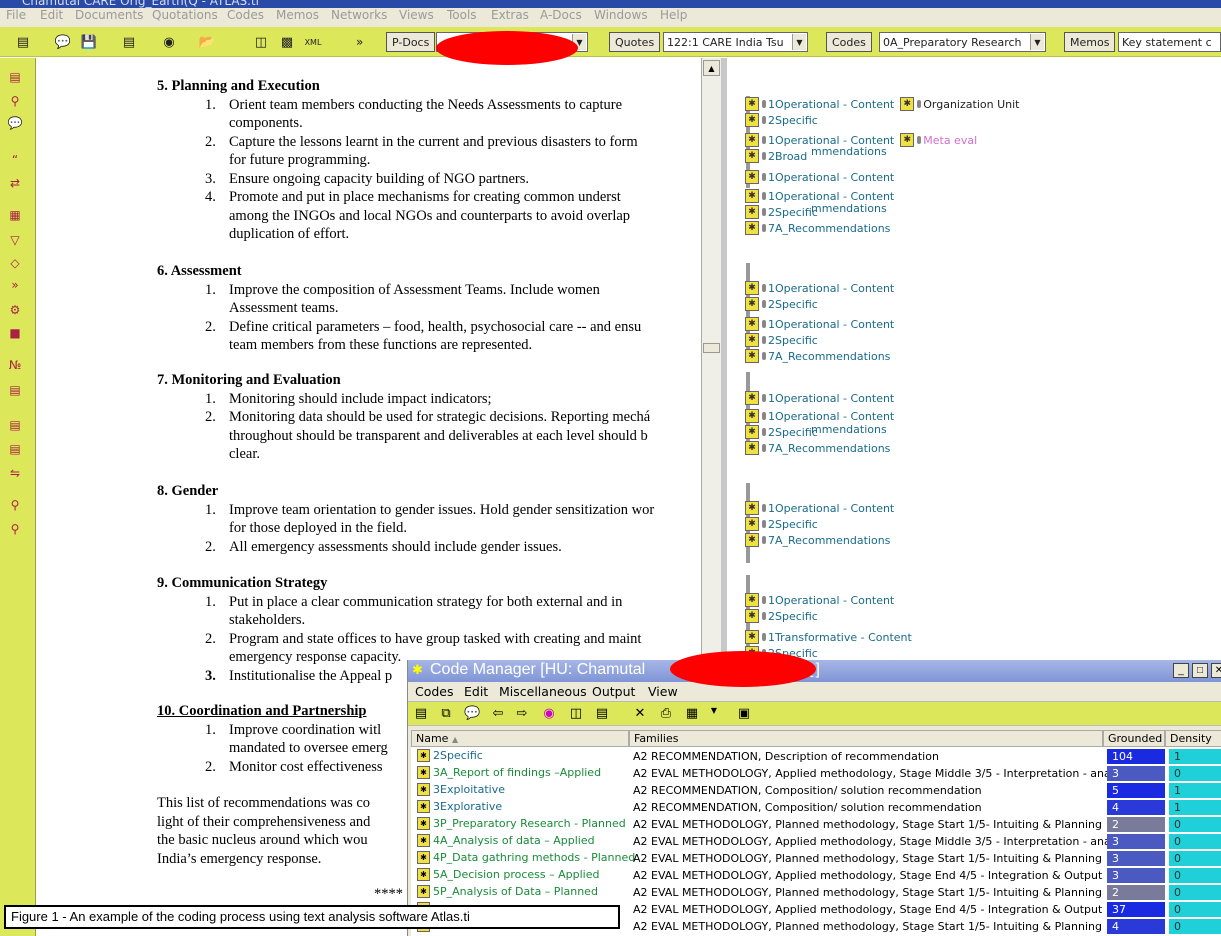 The height and width of the screenshot is (936, 1221). I want to click on menu-item: Networks, so click(359, 15).